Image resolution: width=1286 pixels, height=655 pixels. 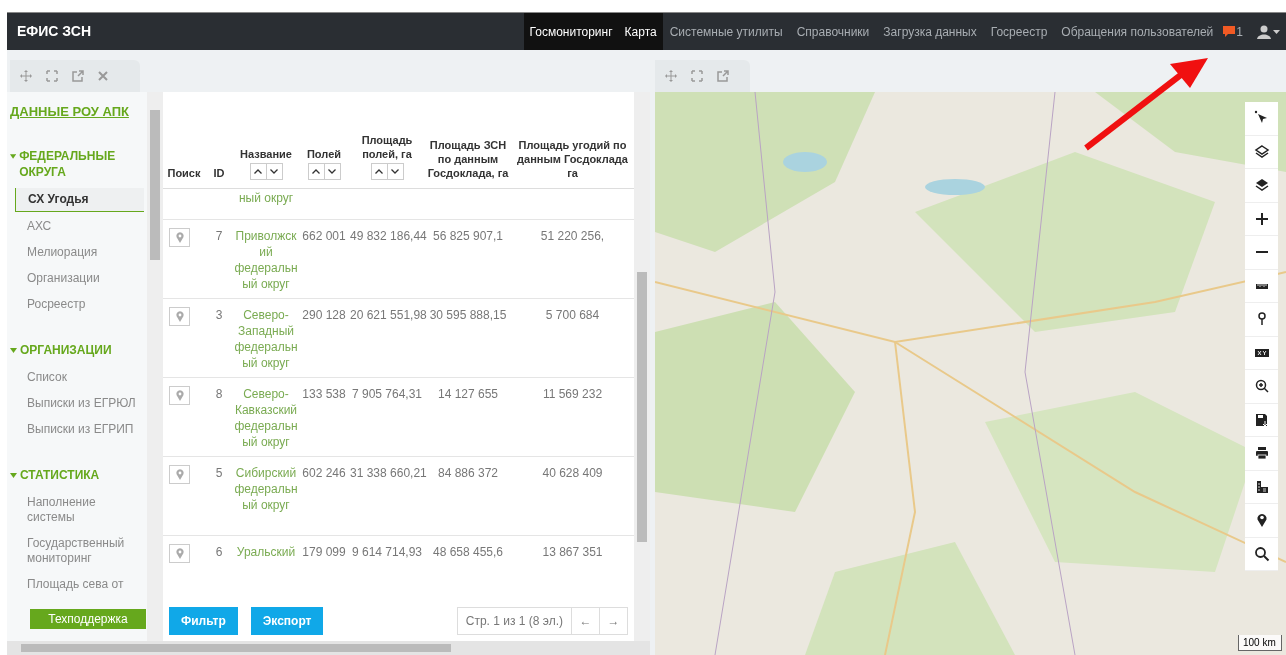 What do you see at coordinates (78, 429) in the screenshot?
I see `sidebar-item: Выписки из ЕГРИП` at bounding box center [78, 429].